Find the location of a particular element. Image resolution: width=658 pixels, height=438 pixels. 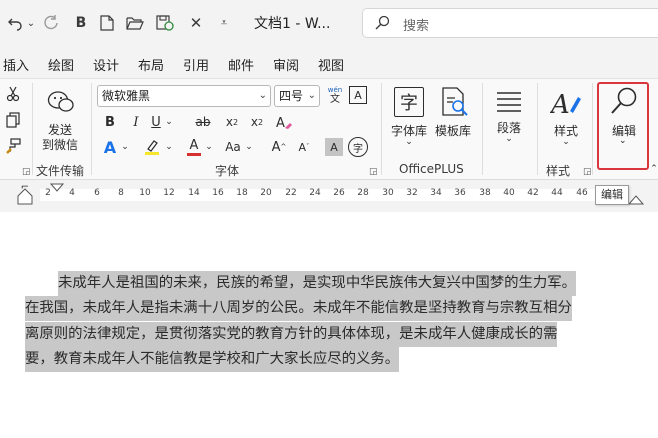

grow-font-icon: A ^ is located at coordinates (279, 147).